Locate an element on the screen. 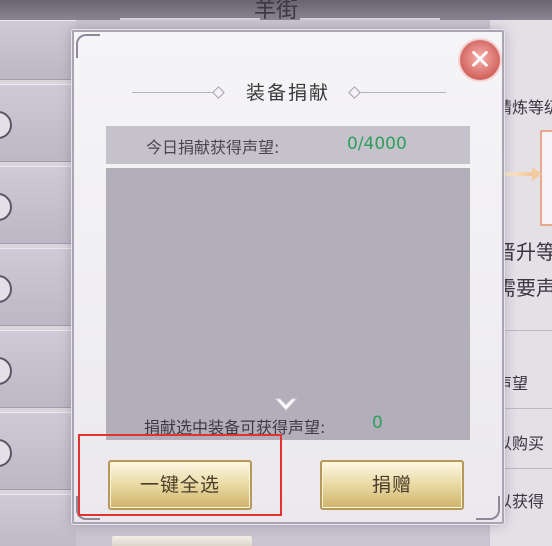  right-text-promote: 晋升等 is located at coordinates (524, 252).